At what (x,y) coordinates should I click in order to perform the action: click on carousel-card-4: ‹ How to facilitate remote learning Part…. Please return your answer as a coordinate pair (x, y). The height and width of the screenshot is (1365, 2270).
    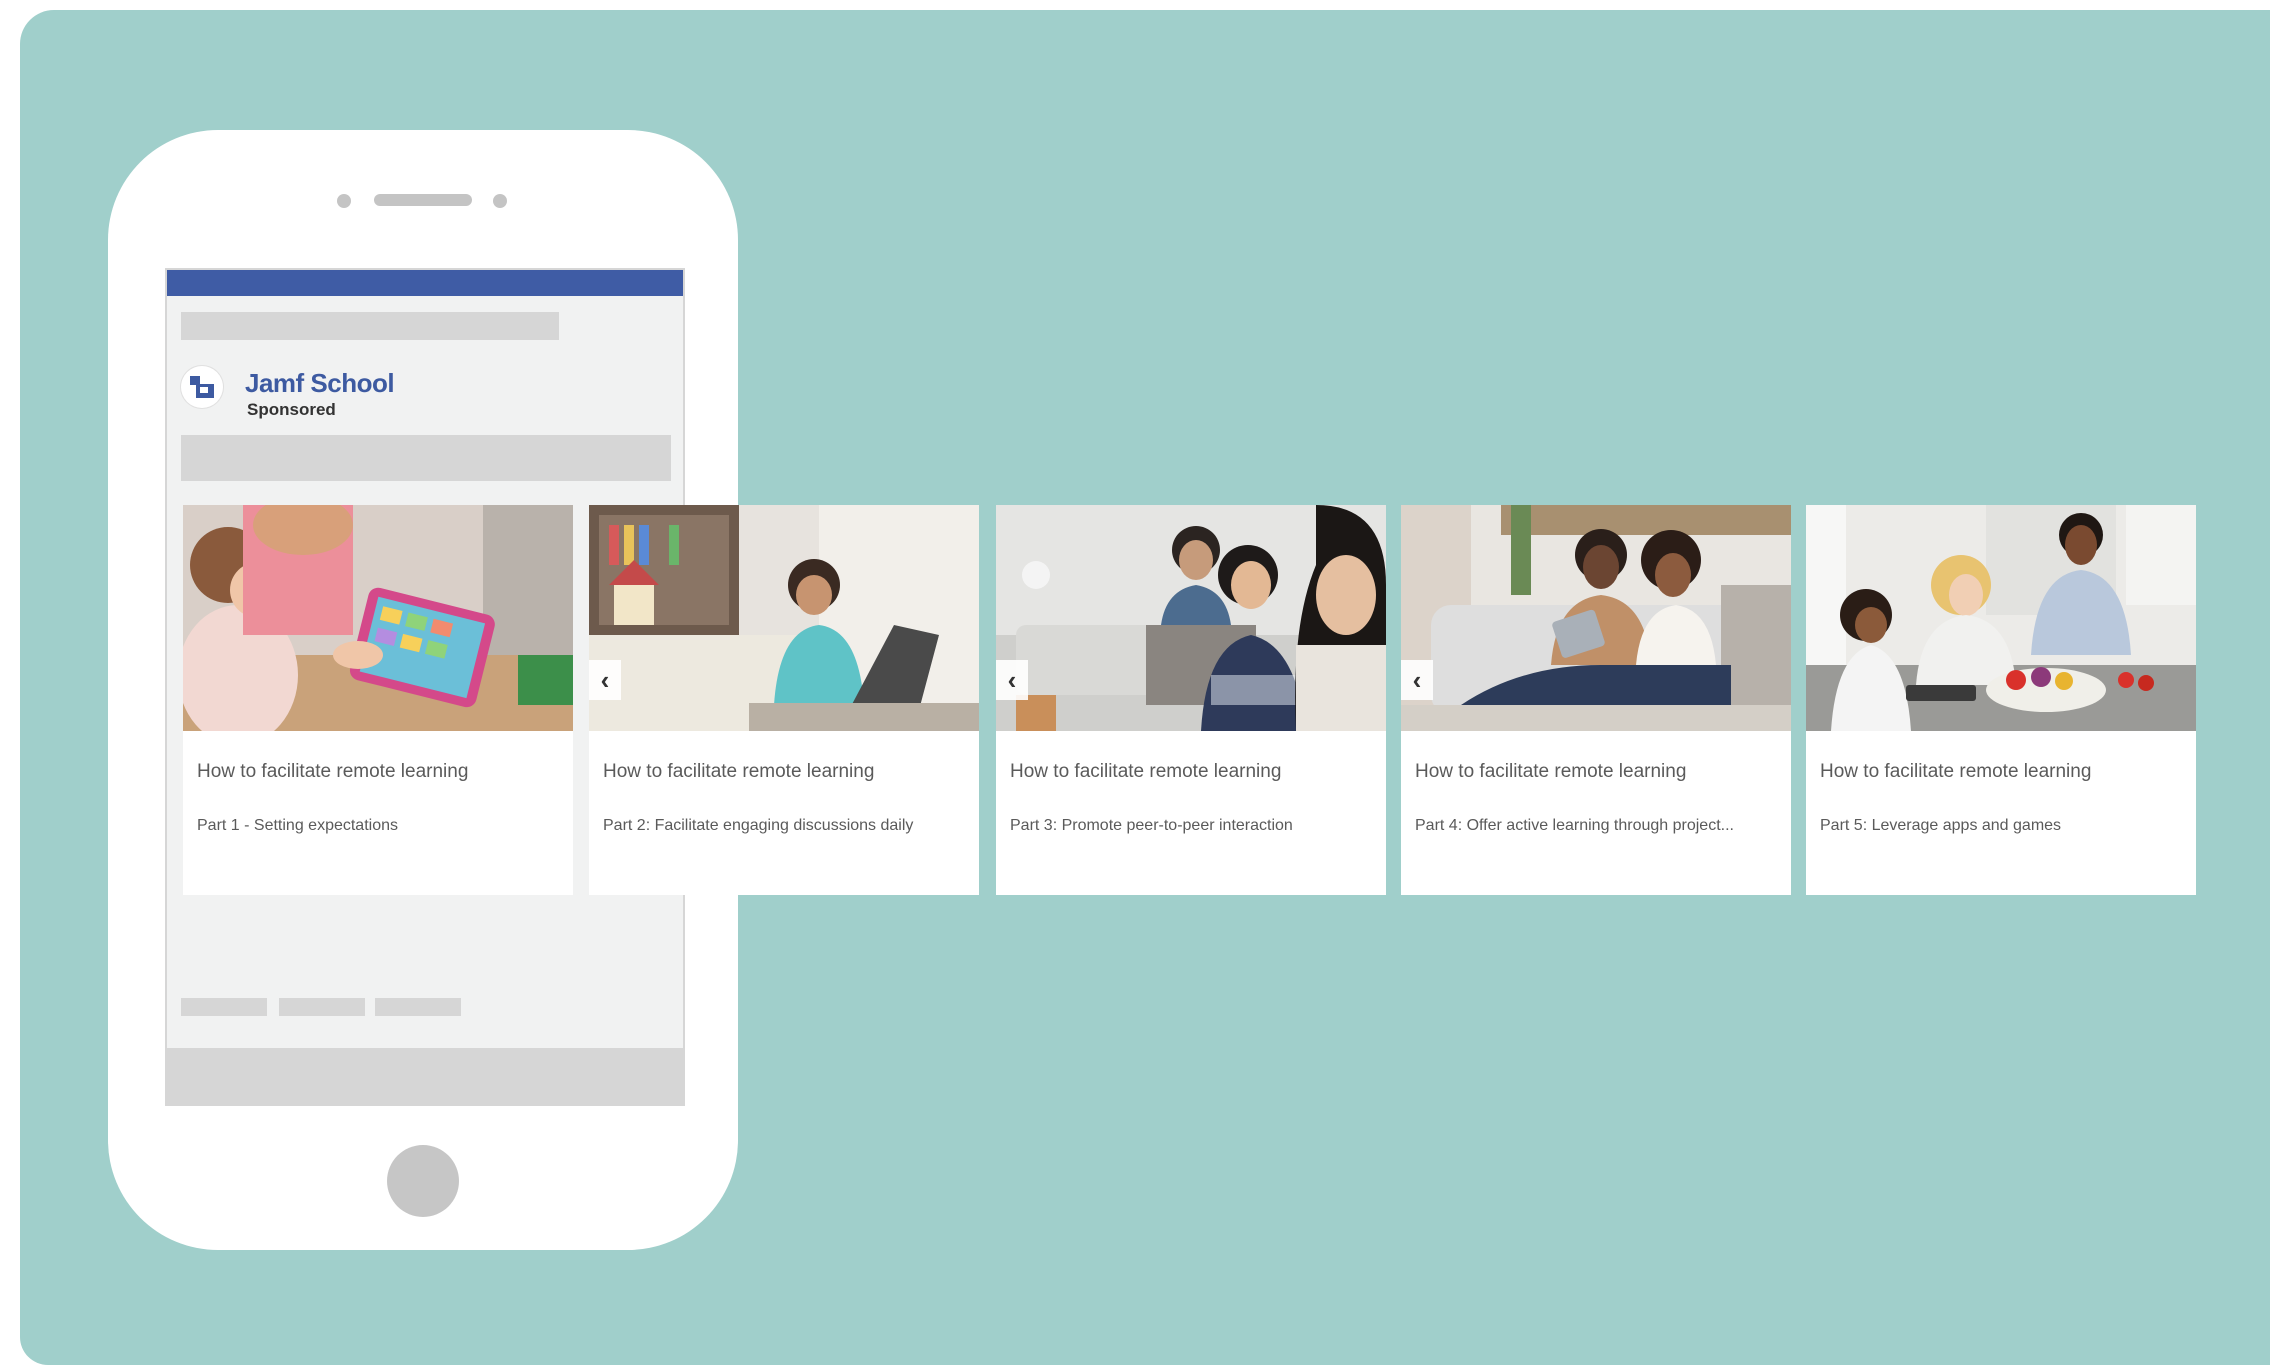
    Looking at the image, I should click on (1596, 700).